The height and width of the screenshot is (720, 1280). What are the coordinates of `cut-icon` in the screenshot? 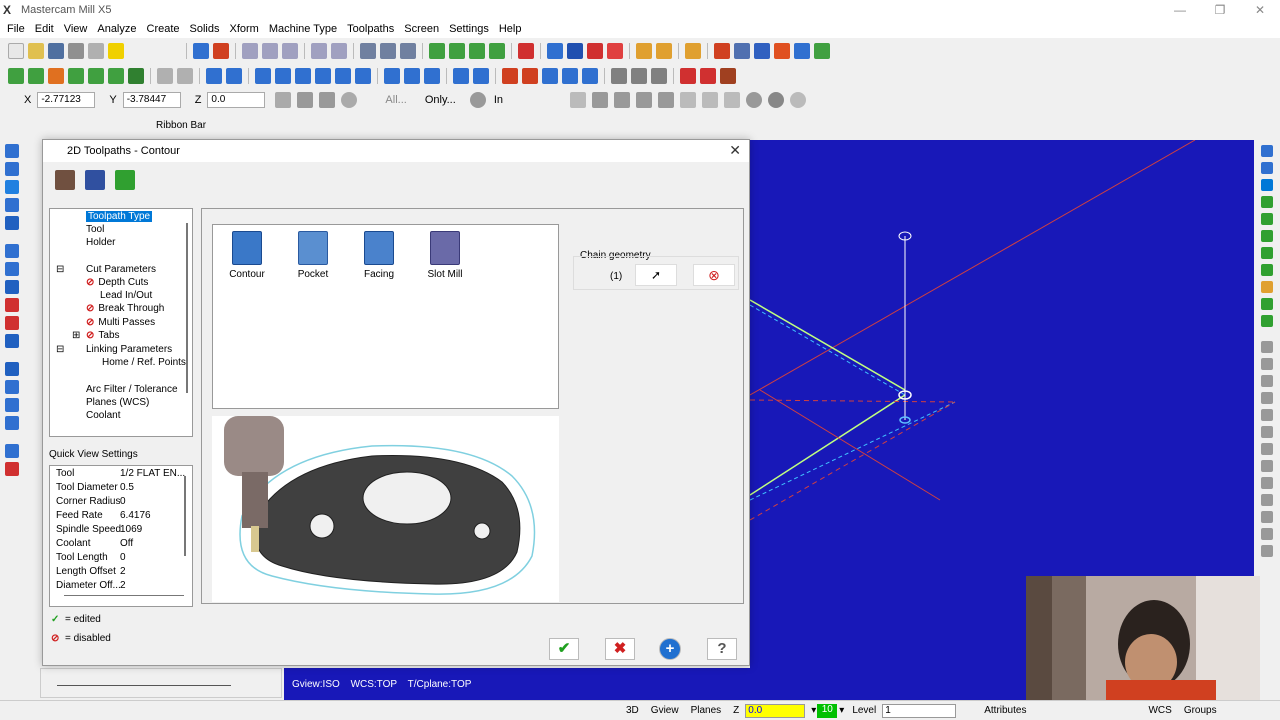 It's located at (96, 50).